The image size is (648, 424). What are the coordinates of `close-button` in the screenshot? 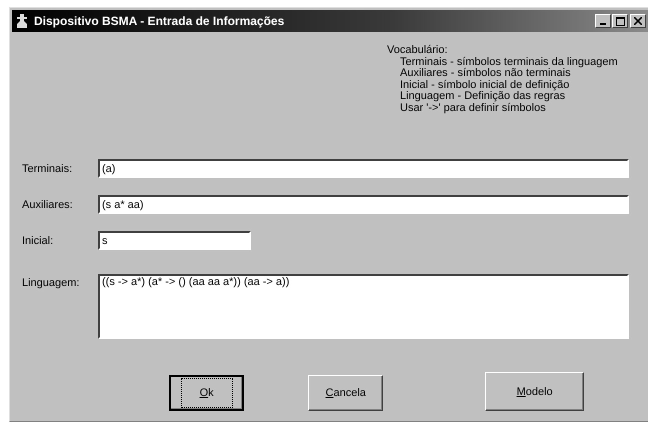 It's located at (638, 21).